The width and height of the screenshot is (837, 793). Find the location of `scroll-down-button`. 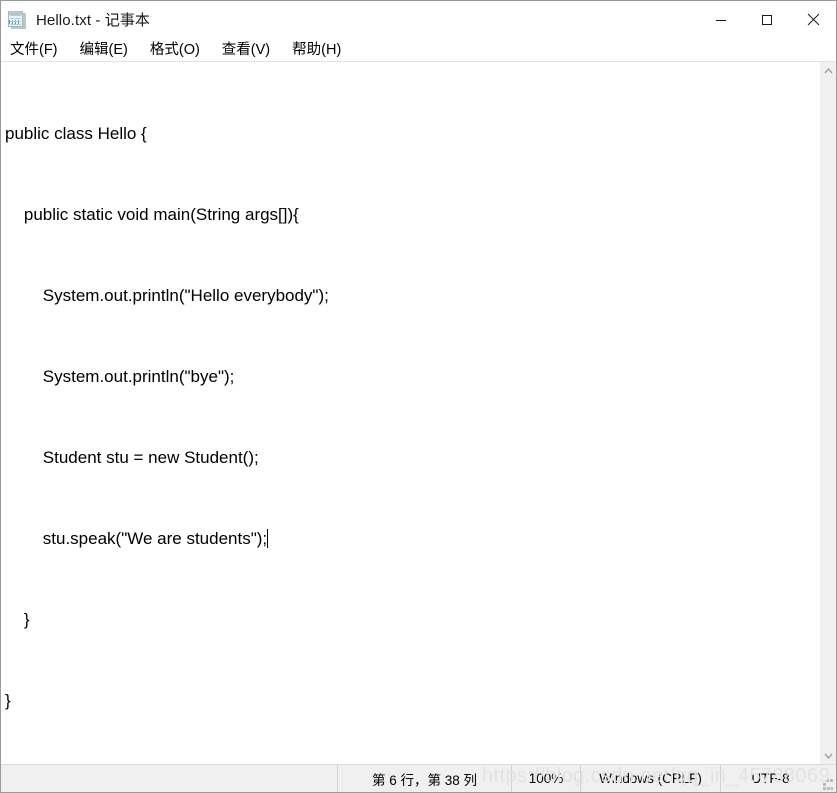

scroll-down-button is located at coordinates (828, 755).